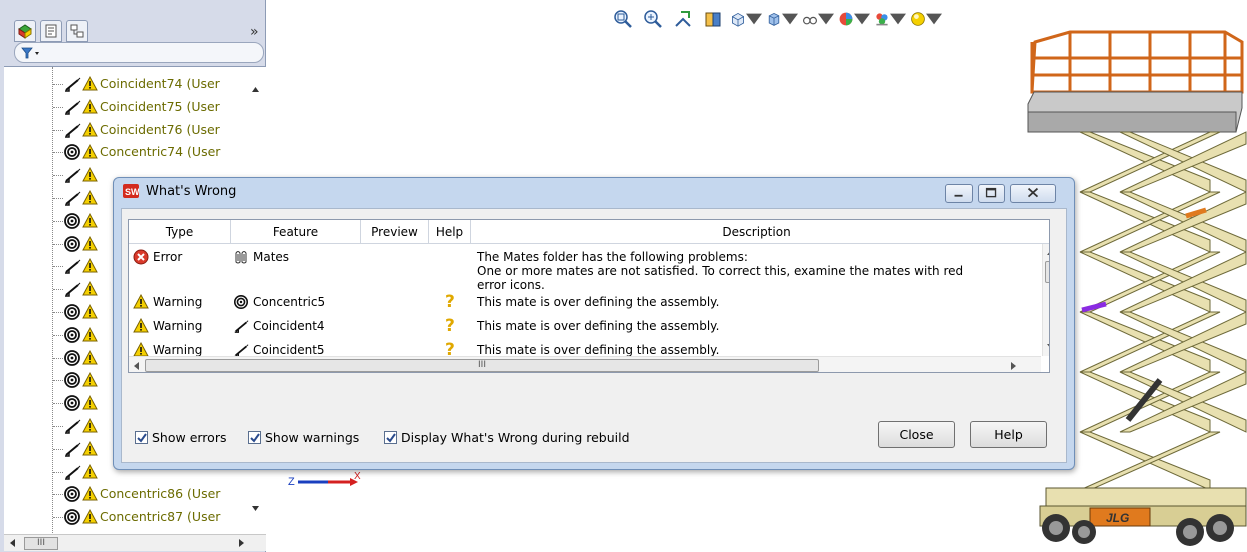  I want to click on table-hscroll-thumb: III, so click(482, 365).